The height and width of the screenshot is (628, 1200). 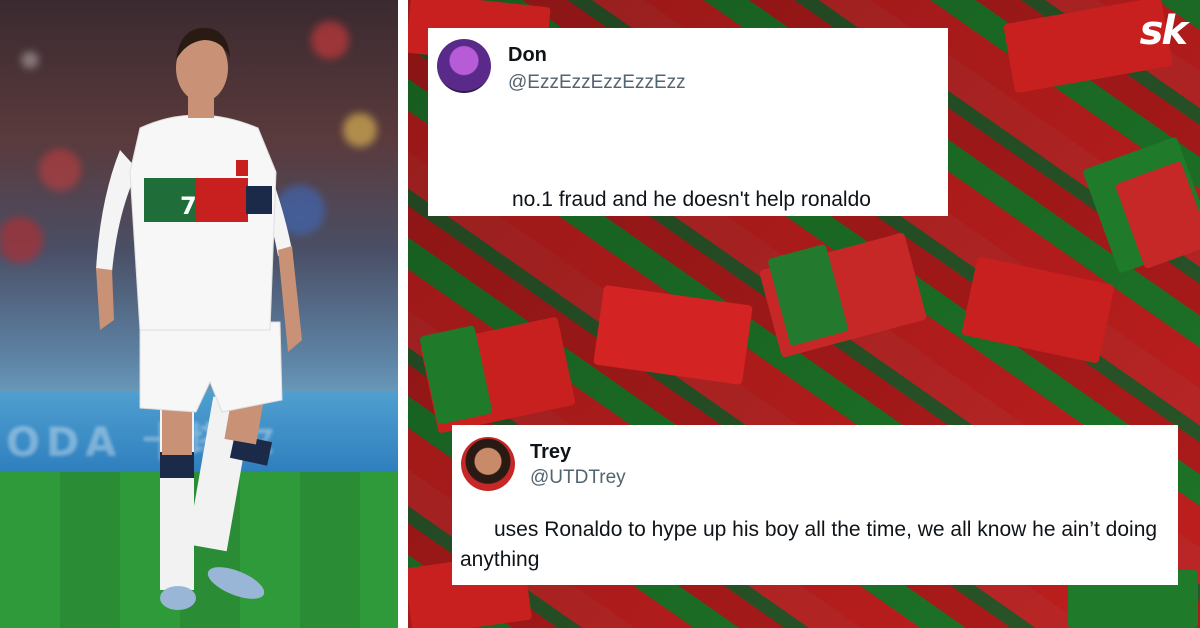 What do you see at coordinates (691, 199) in the screenshot?
I see `tweet-text: no.1 fraud and he doesn't help ronaldo` at bounding box center [691, 199].